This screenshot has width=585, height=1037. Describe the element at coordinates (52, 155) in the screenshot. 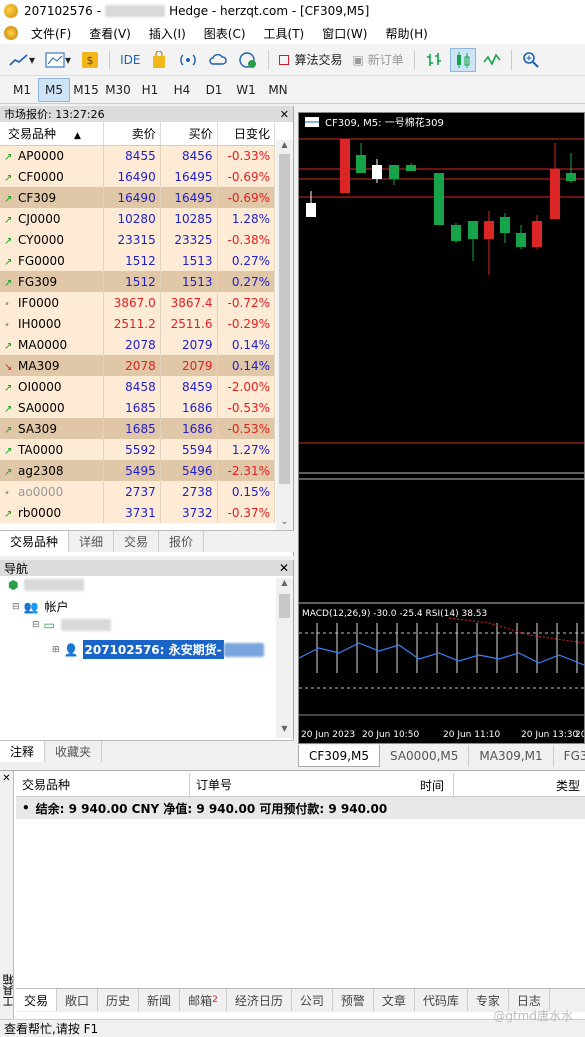

I see `symbol-cell: ↗ AP0000` at that location.